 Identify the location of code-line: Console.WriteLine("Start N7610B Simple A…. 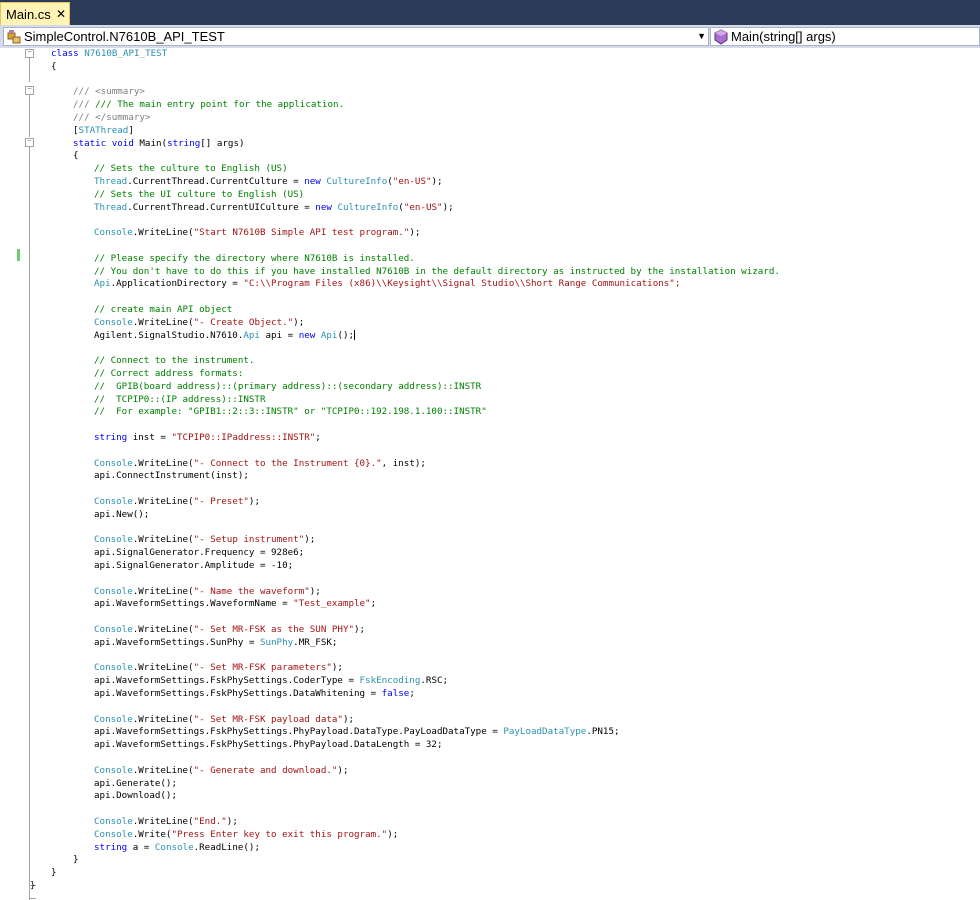
(257, 233).